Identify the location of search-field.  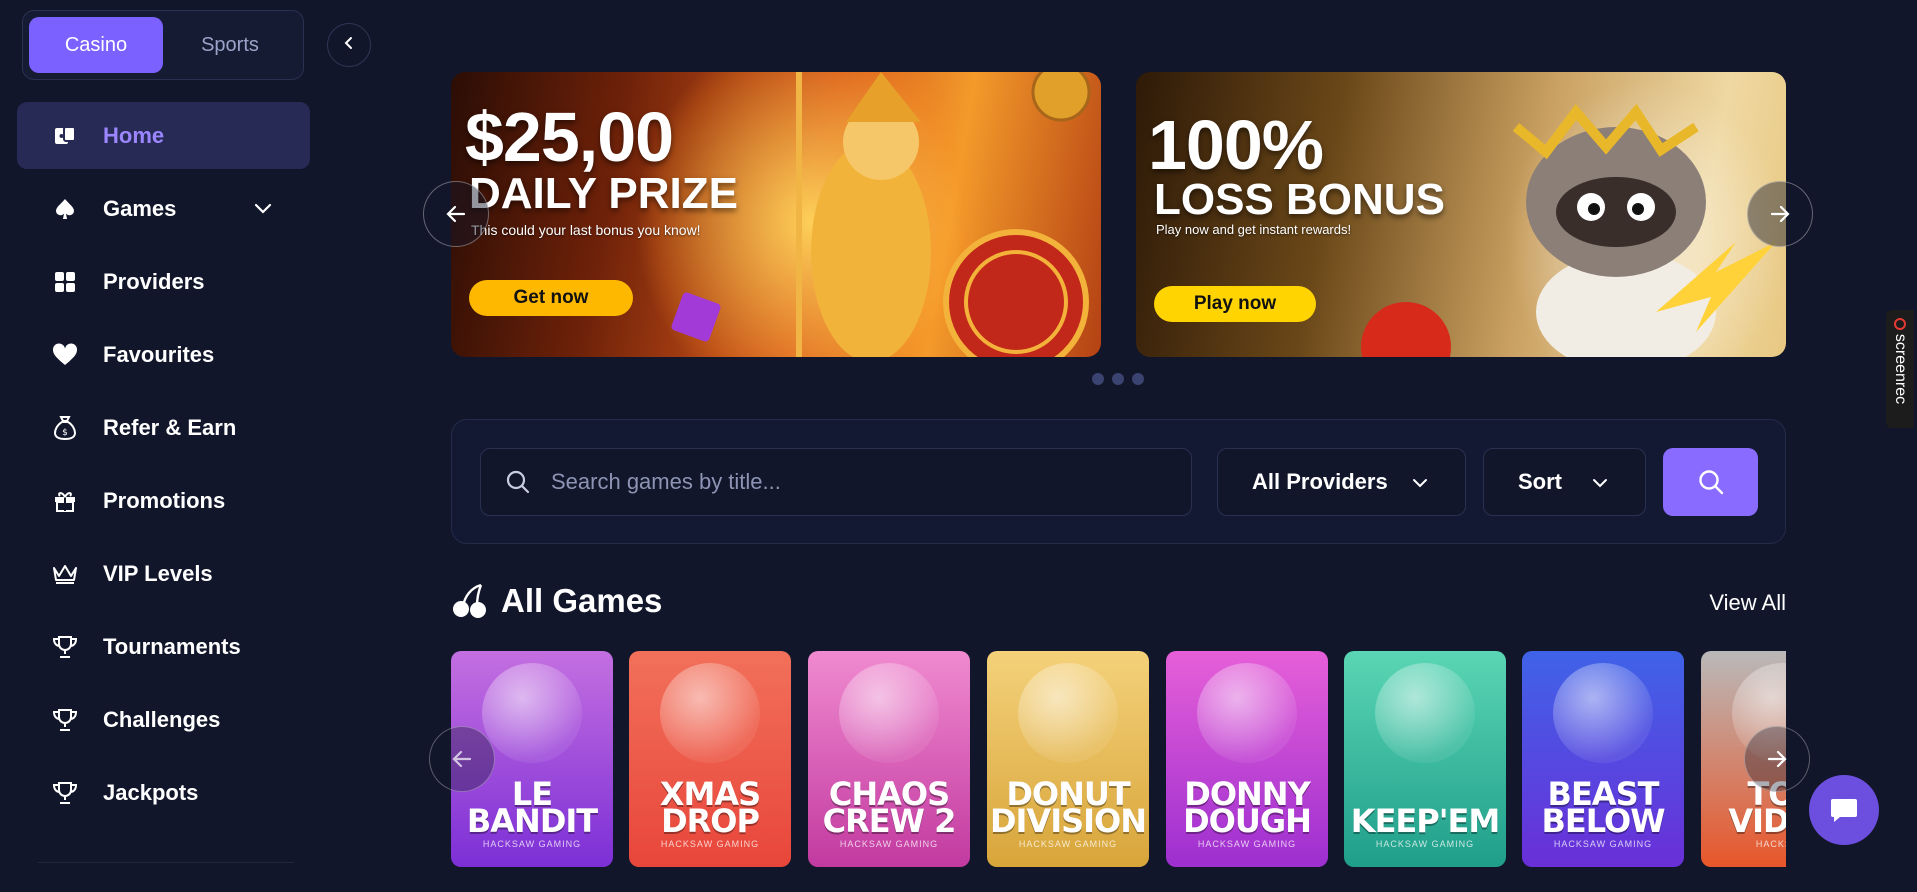
(836, 482).